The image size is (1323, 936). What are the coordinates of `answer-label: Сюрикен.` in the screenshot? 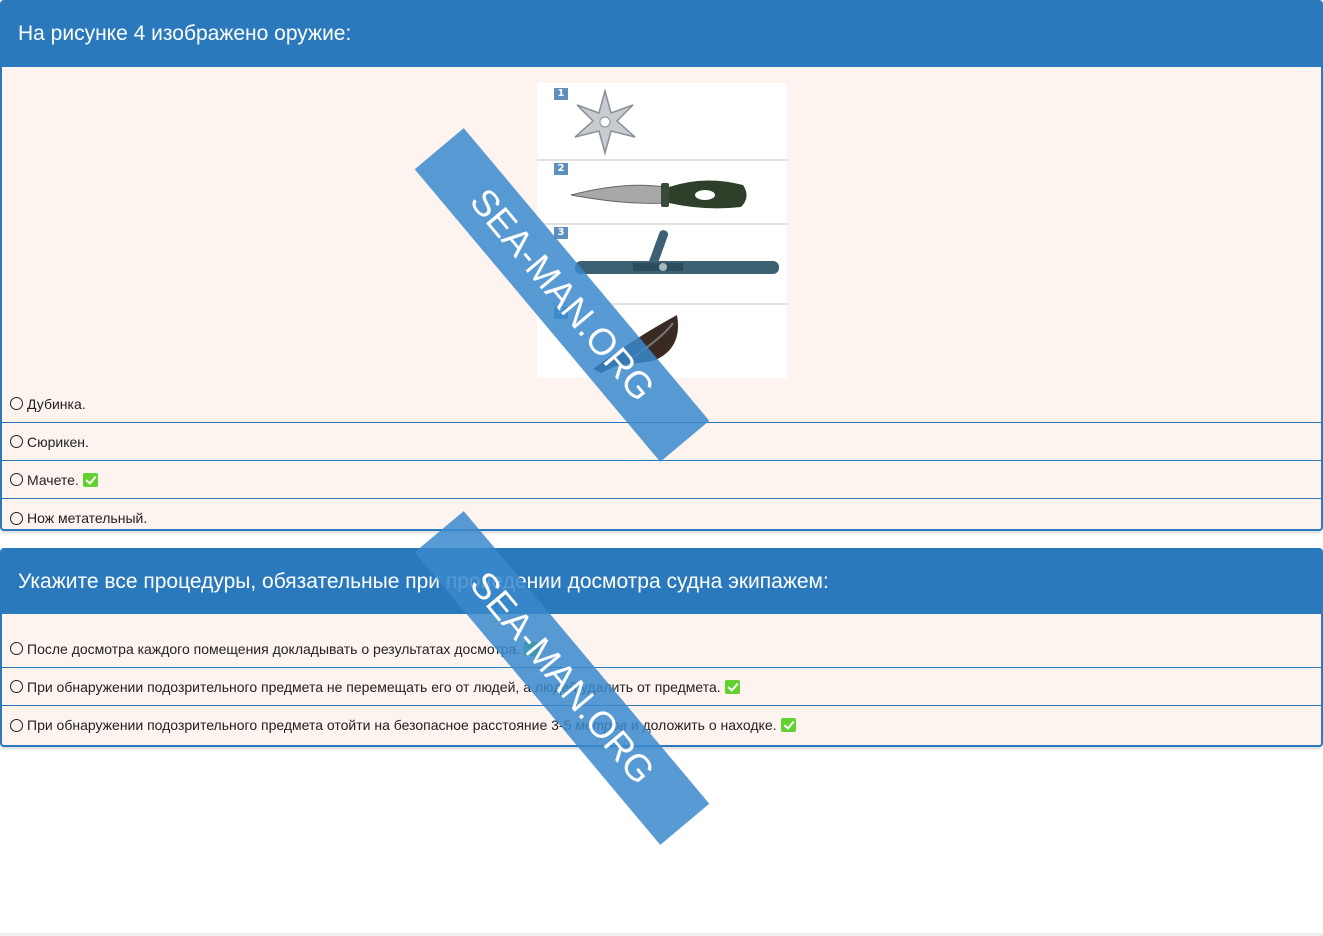 It's located at (58, 441).